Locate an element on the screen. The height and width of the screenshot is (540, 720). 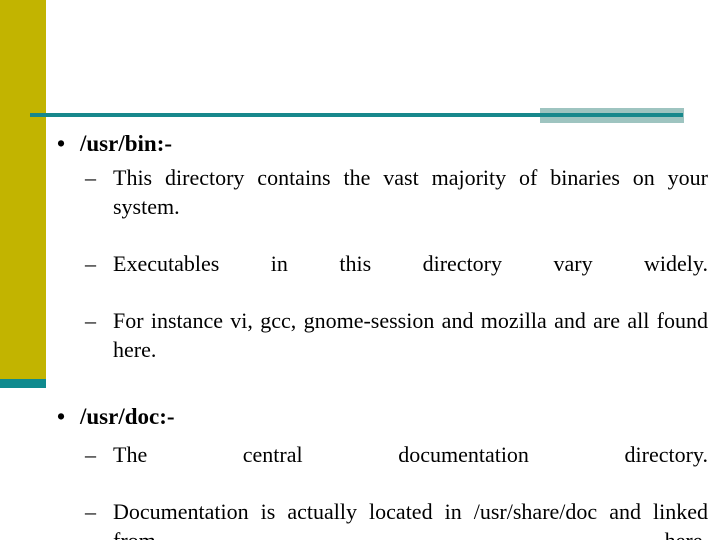
list-item: – The central documentation directory. is located at coordinates (360, 469).